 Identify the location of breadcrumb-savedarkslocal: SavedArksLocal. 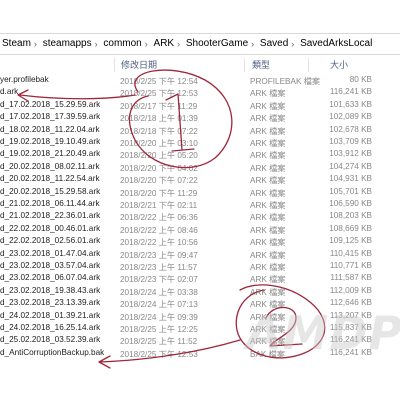
(336, 43).